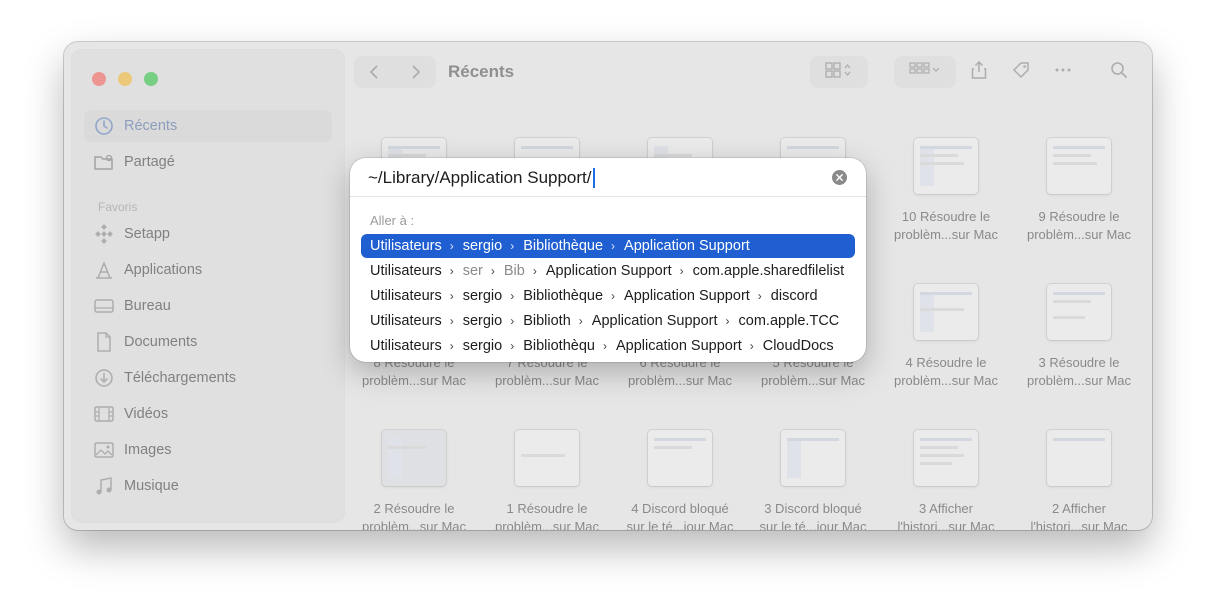 This screenshot has width=1216, height=611. What do you see at coordinates (480, 177) in the screenshot?
I see `path-input-value: ~/Library/Application Support/` at bounding box center [480, 177].